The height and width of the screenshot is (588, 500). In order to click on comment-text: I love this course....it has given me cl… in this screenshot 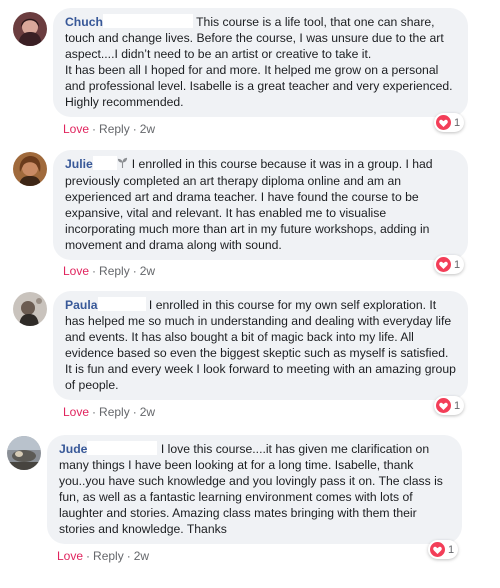, I will do `click(251, 489)`.